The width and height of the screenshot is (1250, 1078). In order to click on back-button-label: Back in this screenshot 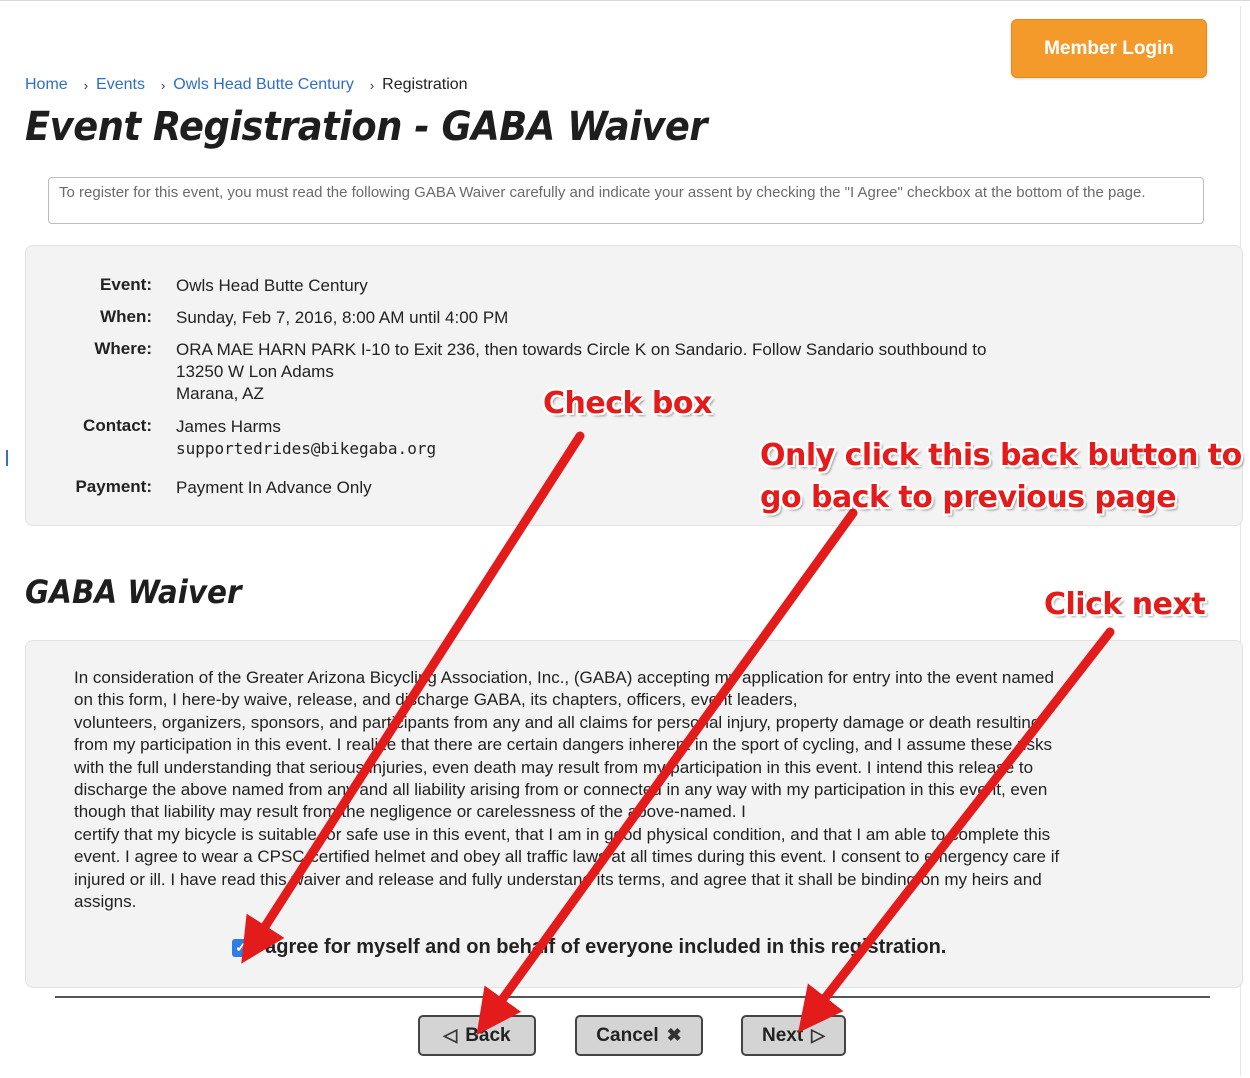, I will do `click(488, 1035)`.